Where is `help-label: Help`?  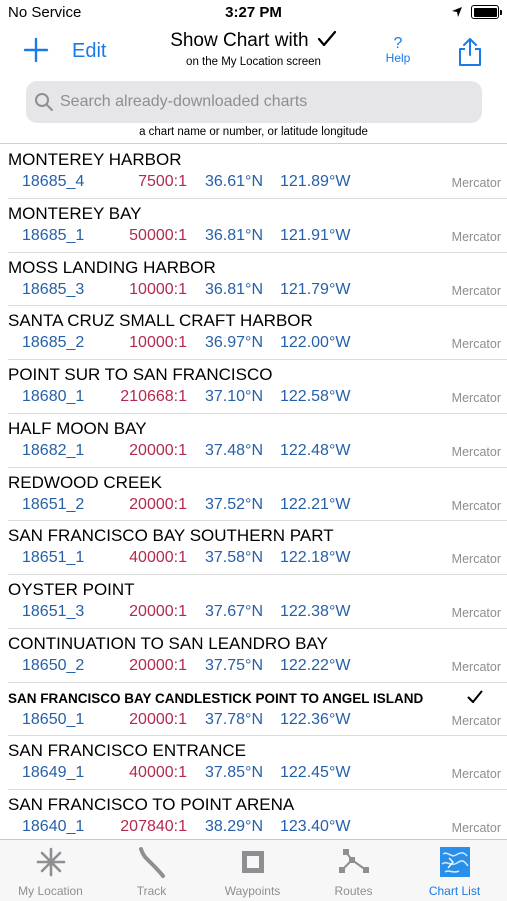 help-label: Help is located at coordinates (398, 58).